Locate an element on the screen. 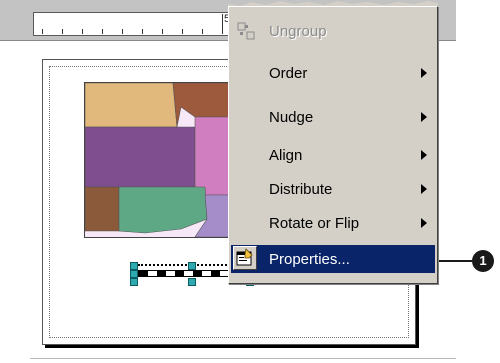 The height and width of the screenshot is (363, 500). menu-item-label: Order is located at coordinates (288, 73).